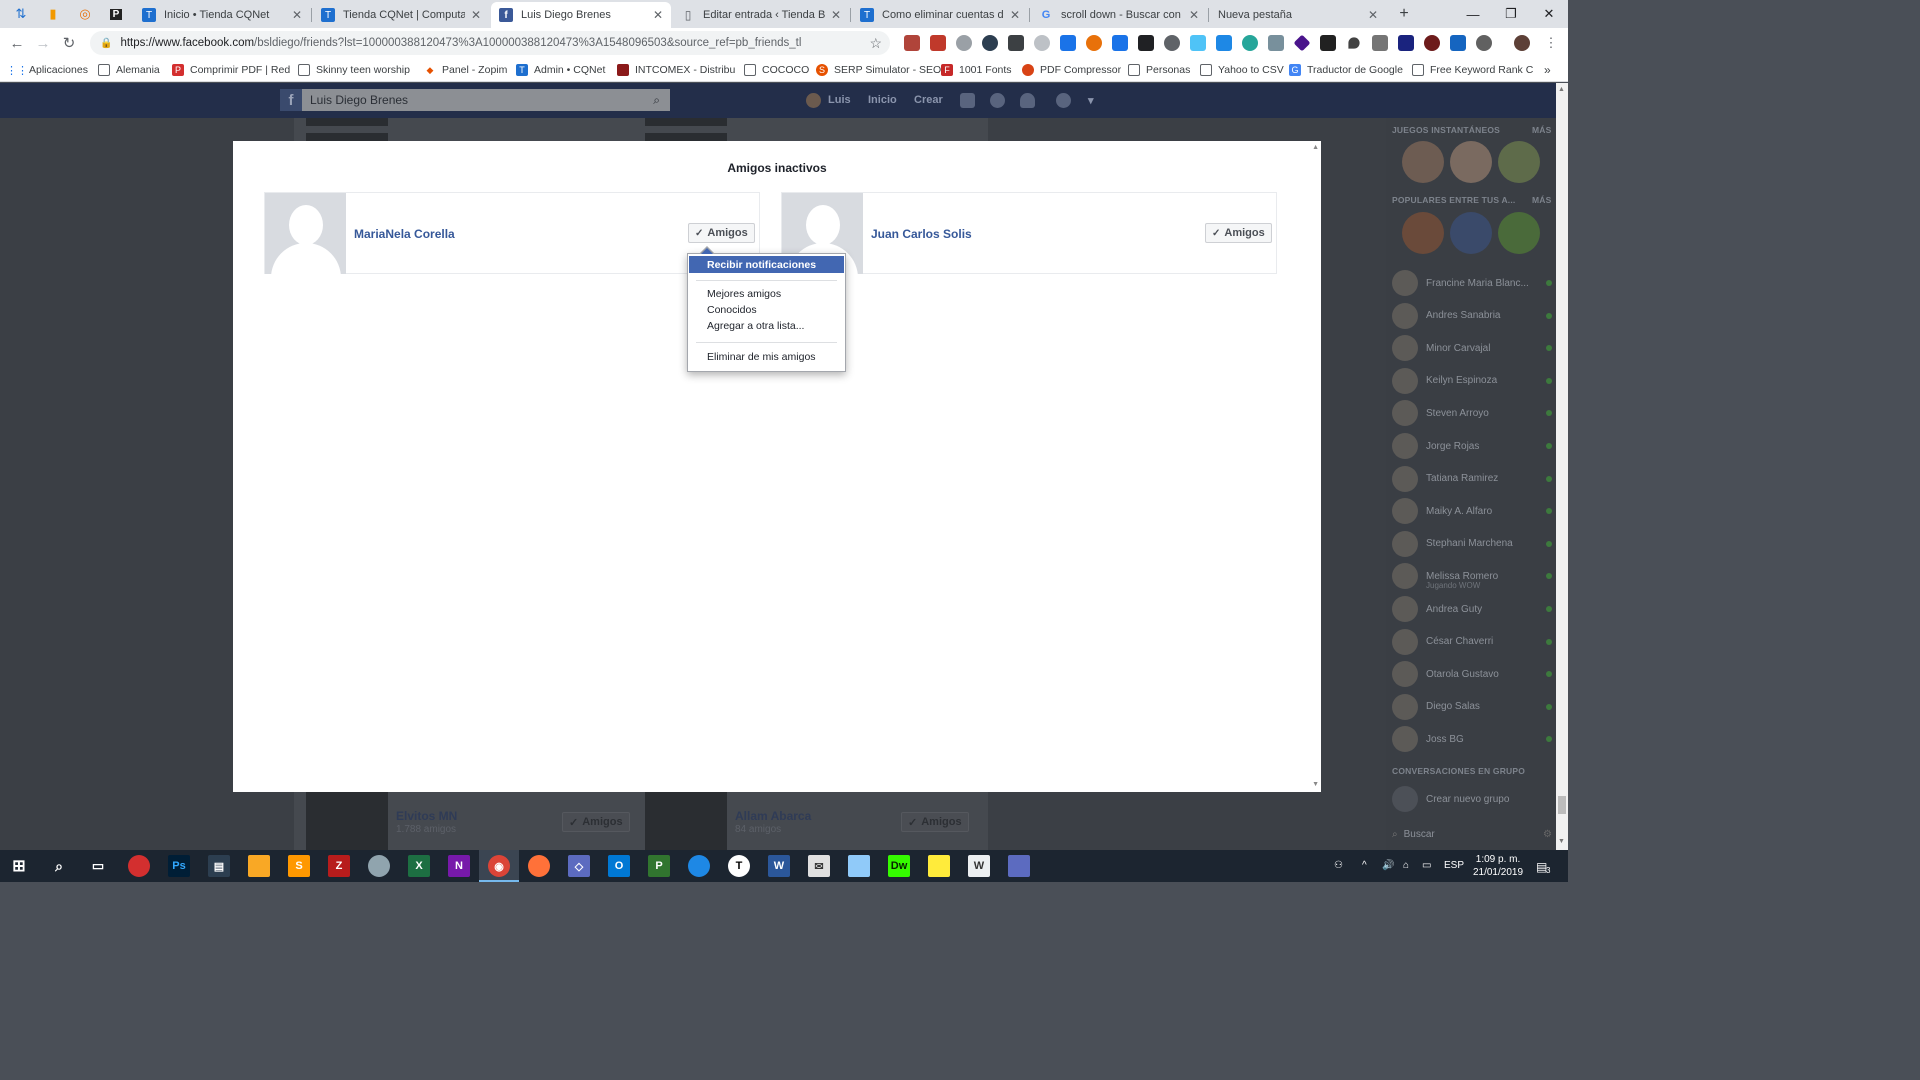  What do you see at coordinates (1346, 70) in the screenshot?
I see `bookmark-traductor: G Traductor de Google` at bounding box center [1346, 70].